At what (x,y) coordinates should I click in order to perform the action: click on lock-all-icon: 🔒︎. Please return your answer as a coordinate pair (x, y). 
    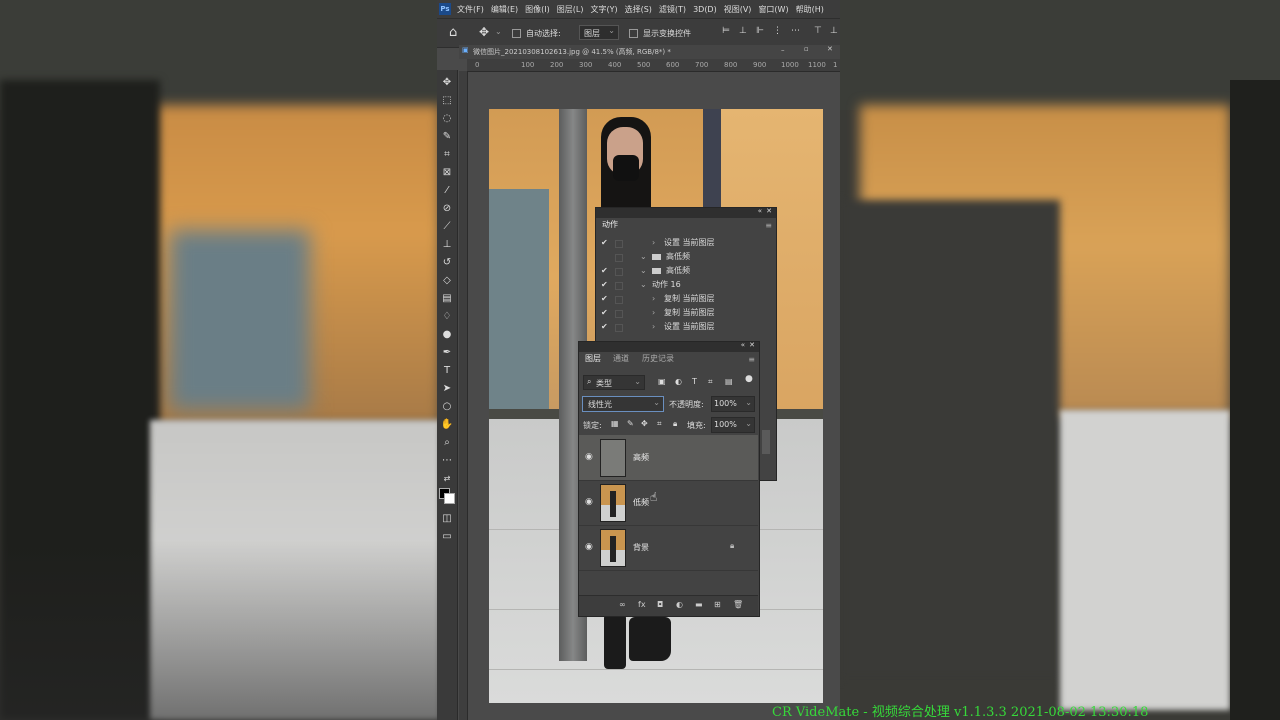
    Looking at the image, I should click on (675, 424).